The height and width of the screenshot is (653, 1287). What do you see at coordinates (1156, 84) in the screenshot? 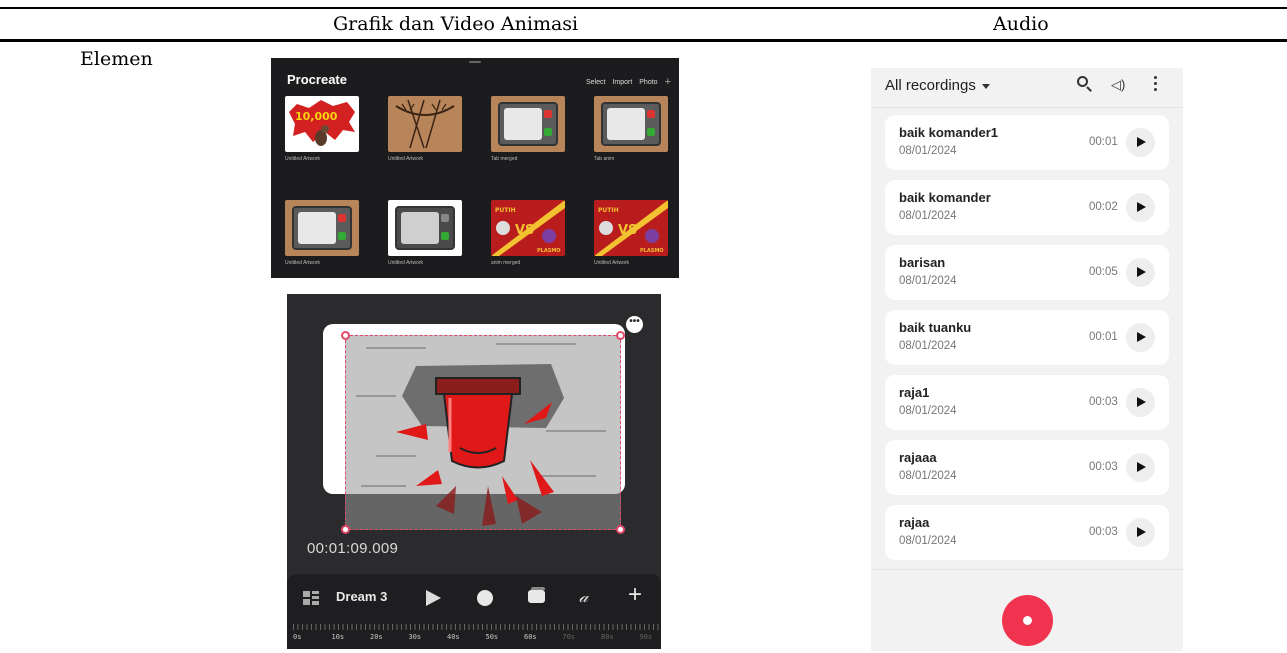
I see `more-vert-icon` at bounding box center [1156, 84].